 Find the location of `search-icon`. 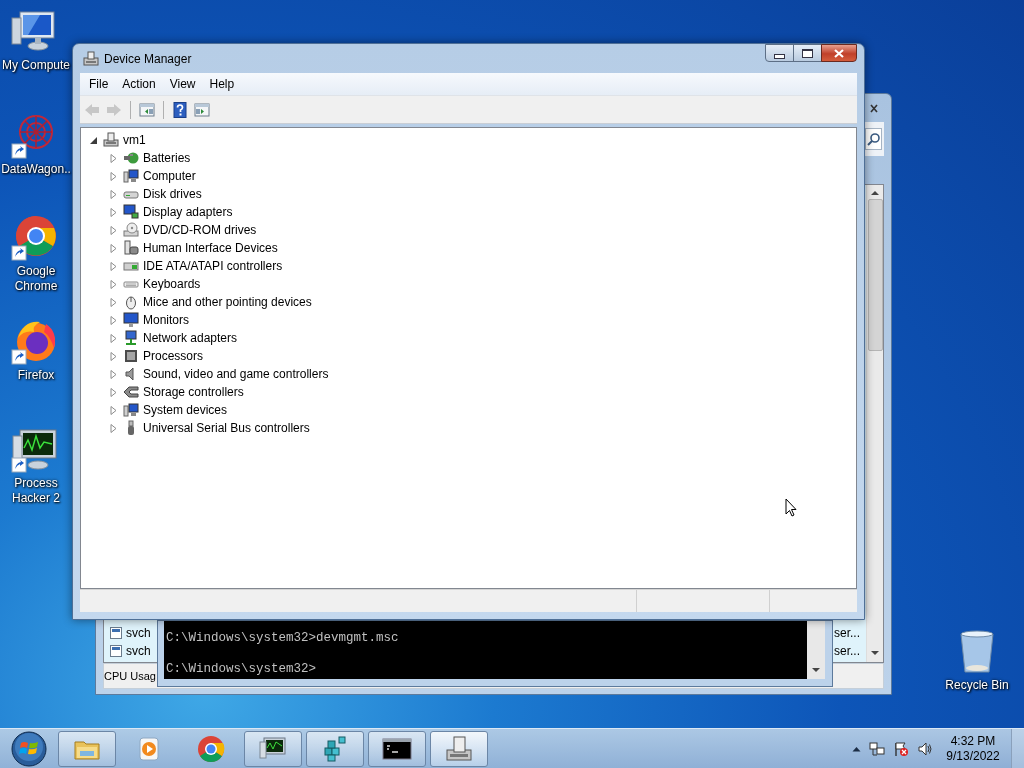

search-icon is located at coordinates (873, 139).